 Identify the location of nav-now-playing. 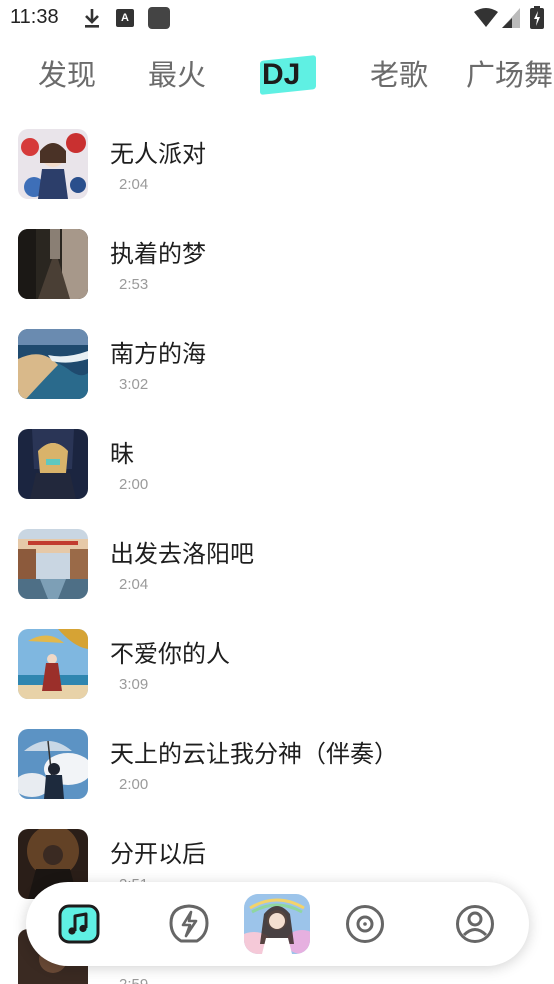
(277, 924).